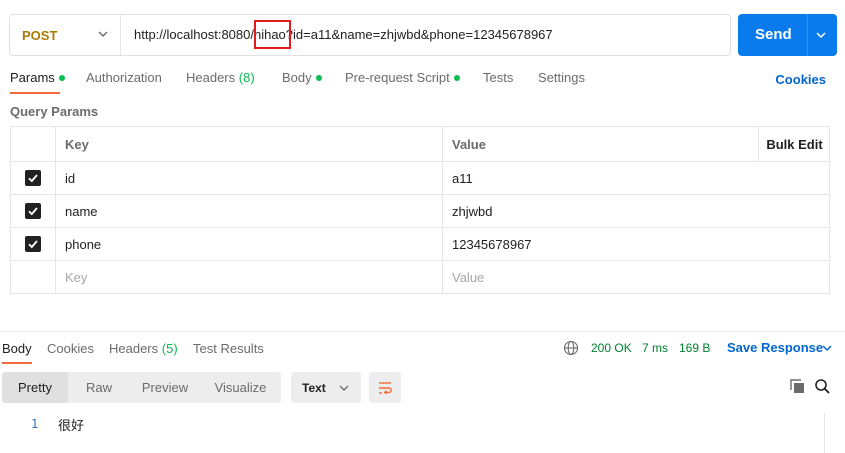 The height and width of the screenshot is (453, 845). What do you see at coordinates (611, 348) in the screenshot?
I see `status-code: 200 OK` at bounding box center [611, 348].